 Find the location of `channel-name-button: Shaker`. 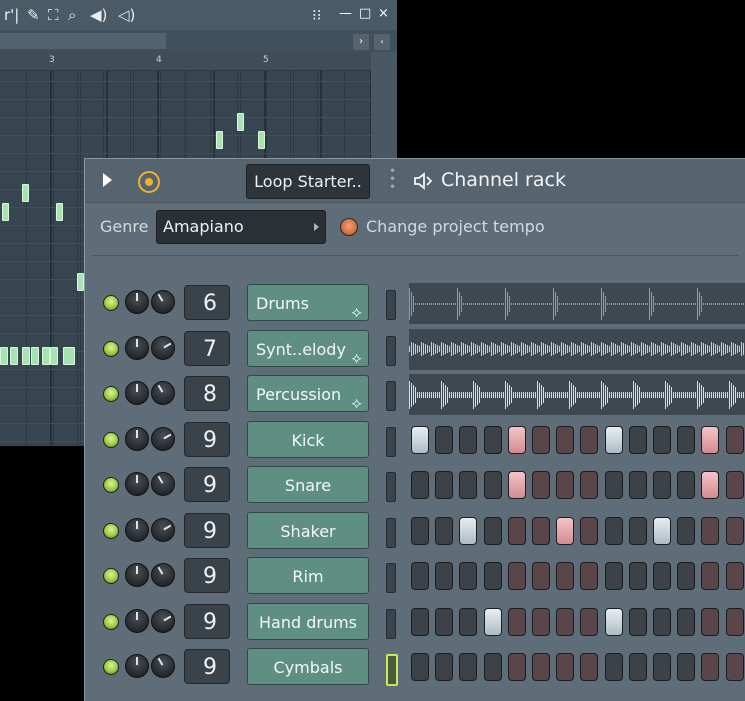

channel-name-button: Shaker is located at coordinates (308, 530).